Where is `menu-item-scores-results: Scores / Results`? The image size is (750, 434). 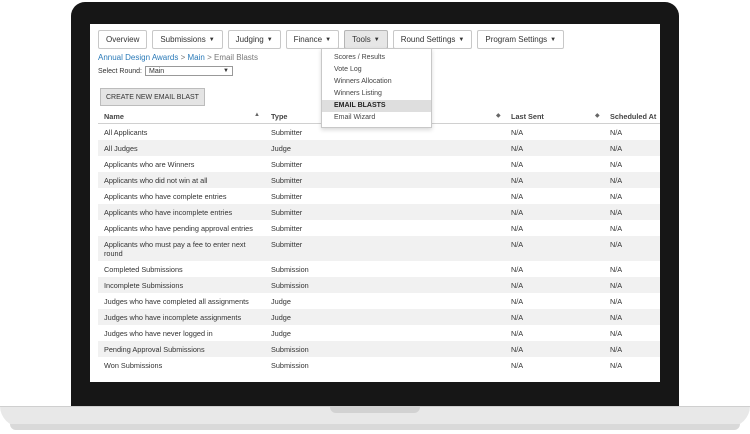 menu-item-scores-results: Scores / Results is located at coordinates (376, 58).